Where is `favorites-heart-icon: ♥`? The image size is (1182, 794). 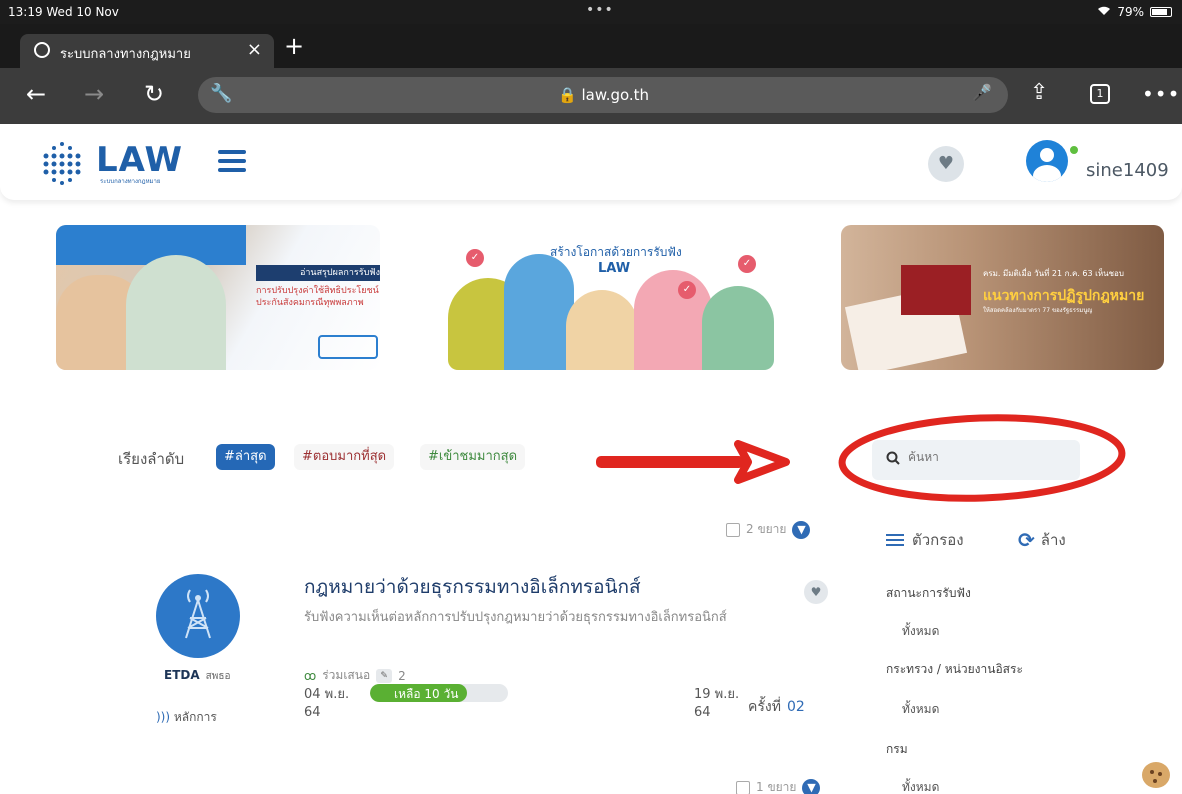 favorites-heart-icon: ♥ is located at coordinates (946, 164).